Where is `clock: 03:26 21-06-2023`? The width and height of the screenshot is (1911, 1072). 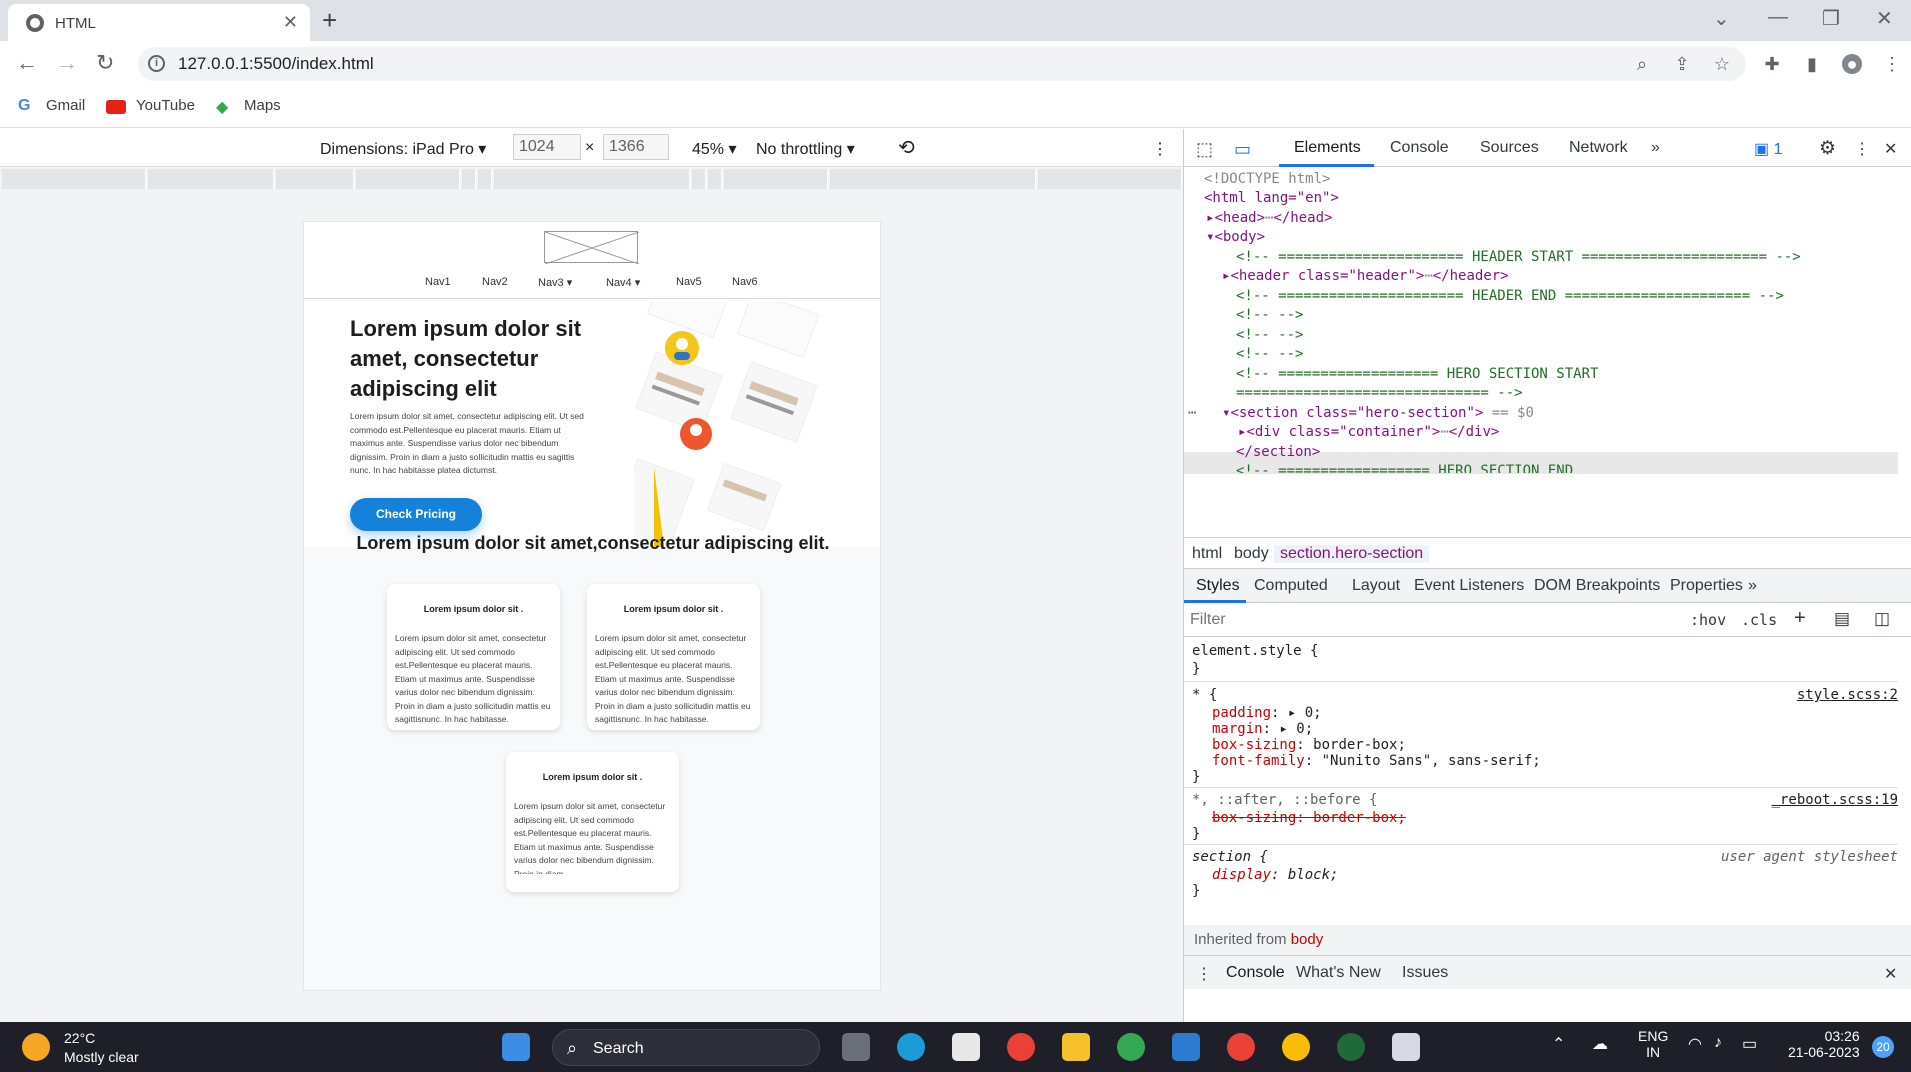
clock: 03:26 21-06-2023 is located at coordinates (1824, 1044).